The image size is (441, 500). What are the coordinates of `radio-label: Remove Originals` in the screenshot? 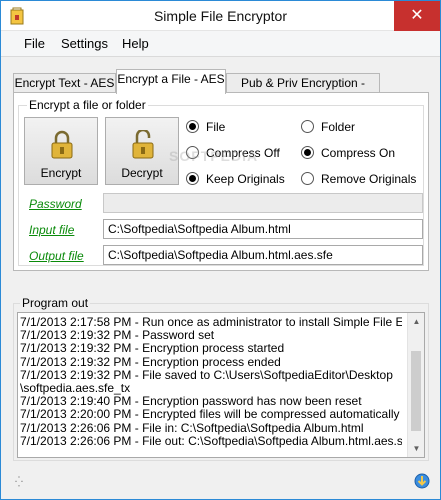 It's located at (369, 179).